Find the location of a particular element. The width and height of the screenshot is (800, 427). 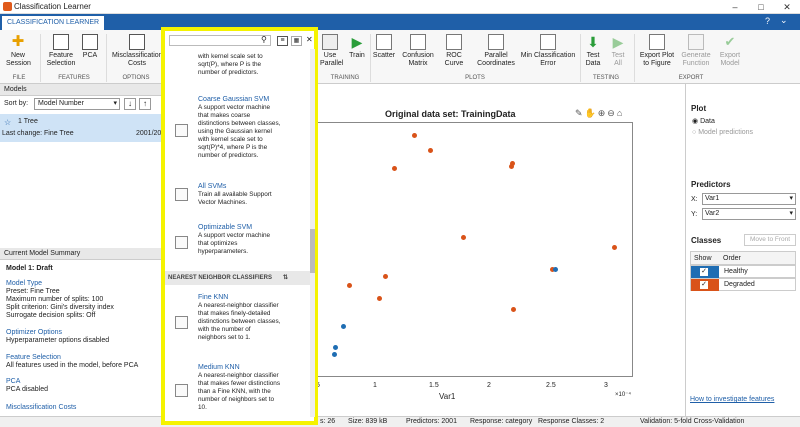

export-plot-button: Export Plot to Figure is located at coordinates (657, 51).